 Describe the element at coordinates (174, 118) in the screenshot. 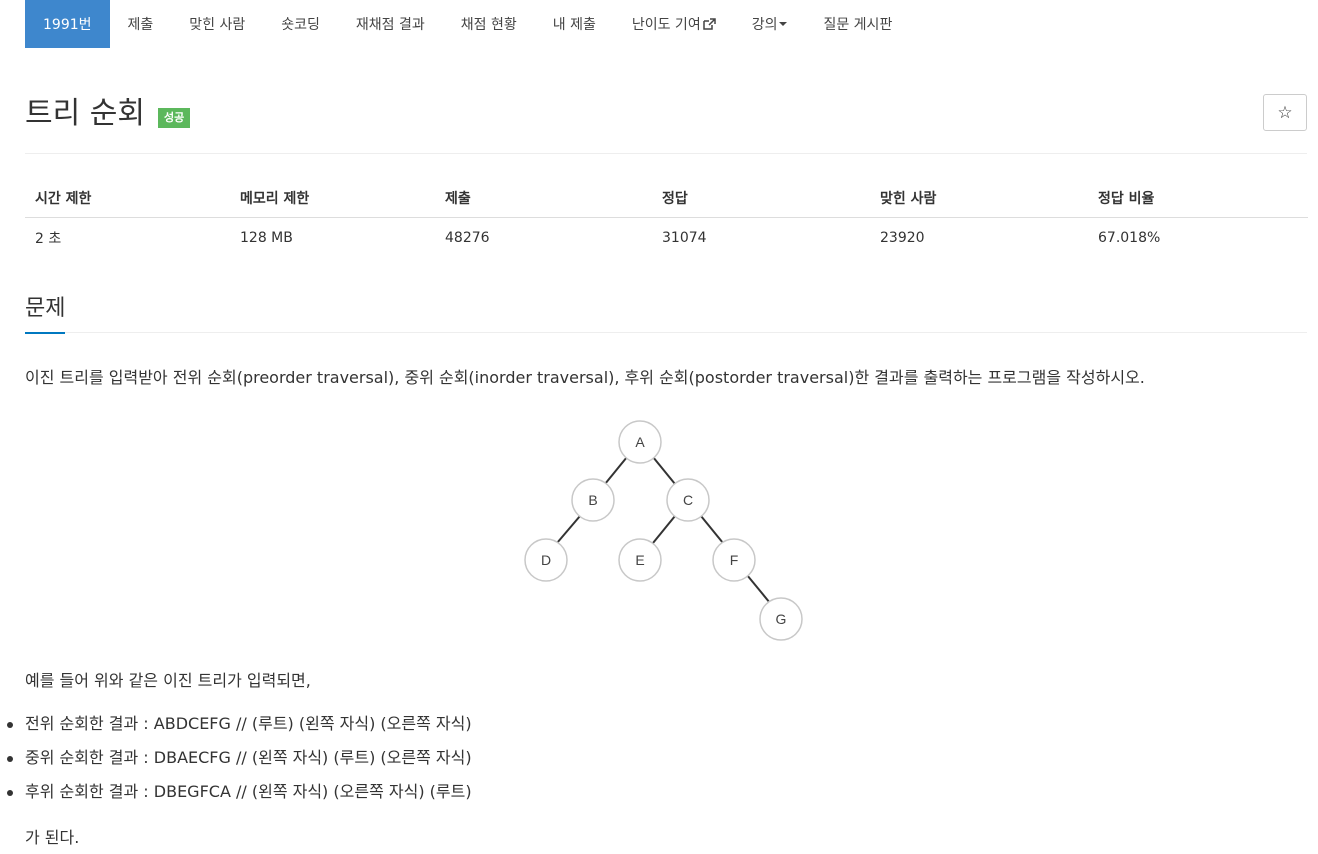

I see `status-badge: 성공` at that location.